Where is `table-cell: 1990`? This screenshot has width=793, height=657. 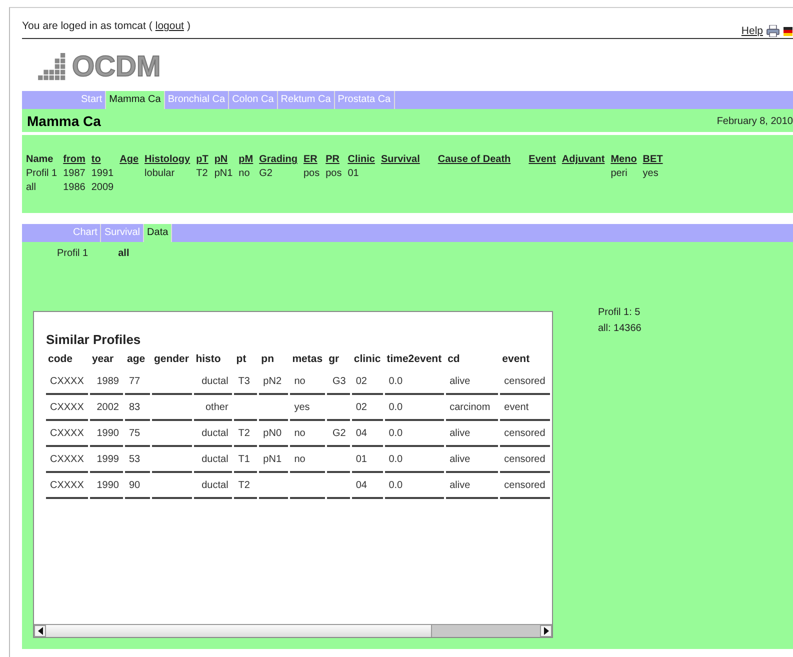
table-cell: 1990 is located at coordinates (107, 433).